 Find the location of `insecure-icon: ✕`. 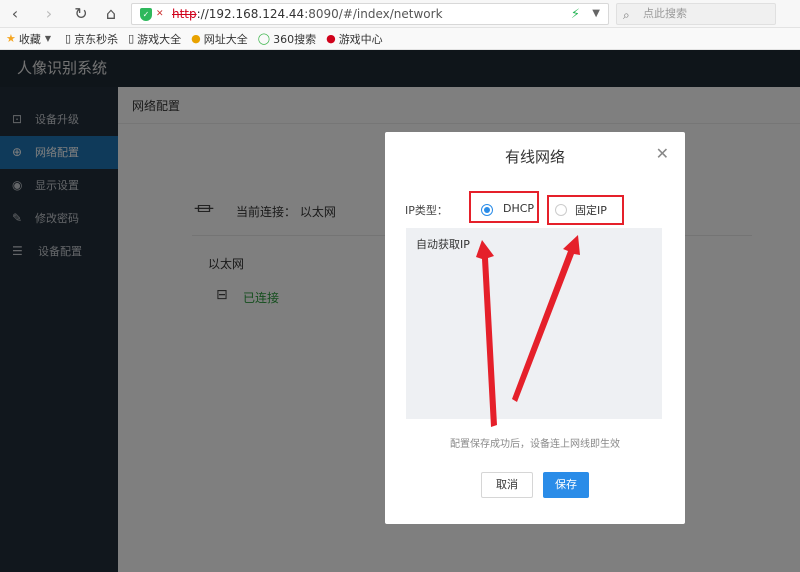

insecure-icon: ✕ is located at coordinates (160, 14).